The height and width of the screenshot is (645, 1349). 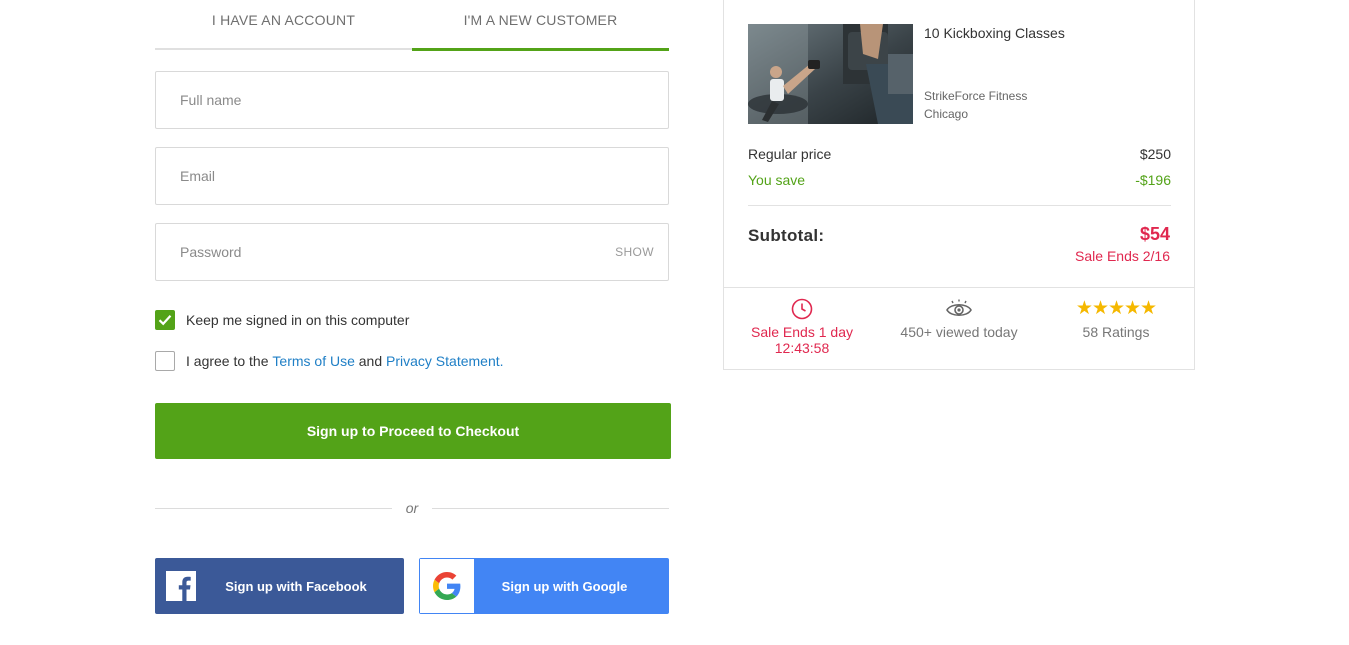 What do you see at coordinates (959, 332) in the screenshot?
I see `views-text: 450+ viewed today` at bounding box center [959, 332].